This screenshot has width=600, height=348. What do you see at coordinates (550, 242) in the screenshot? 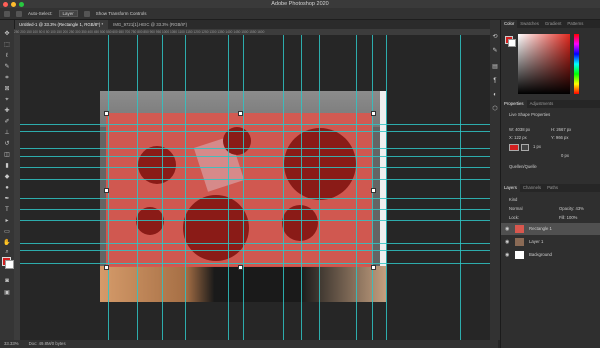
I see `layer-row-layer-1: ◉ Layer 1` at bounding box center [550, 242].